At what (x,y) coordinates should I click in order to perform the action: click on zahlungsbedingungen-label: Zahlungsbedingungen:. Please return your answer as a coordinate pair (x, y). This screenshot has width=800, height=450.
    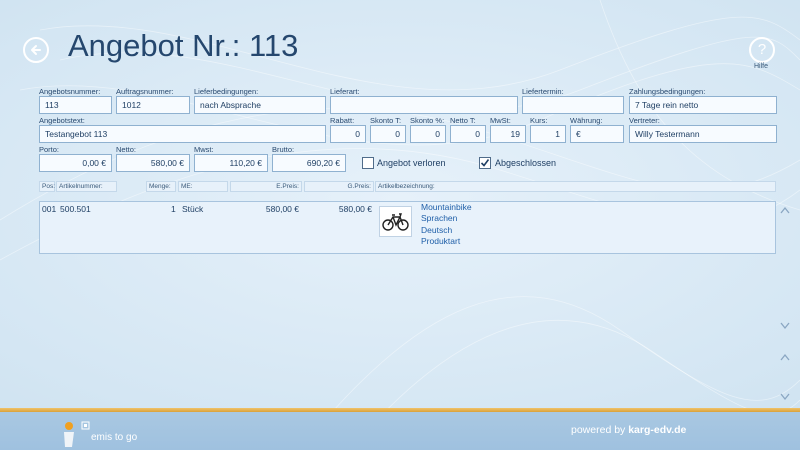
    Looking at the image, I should click on (667, 91).